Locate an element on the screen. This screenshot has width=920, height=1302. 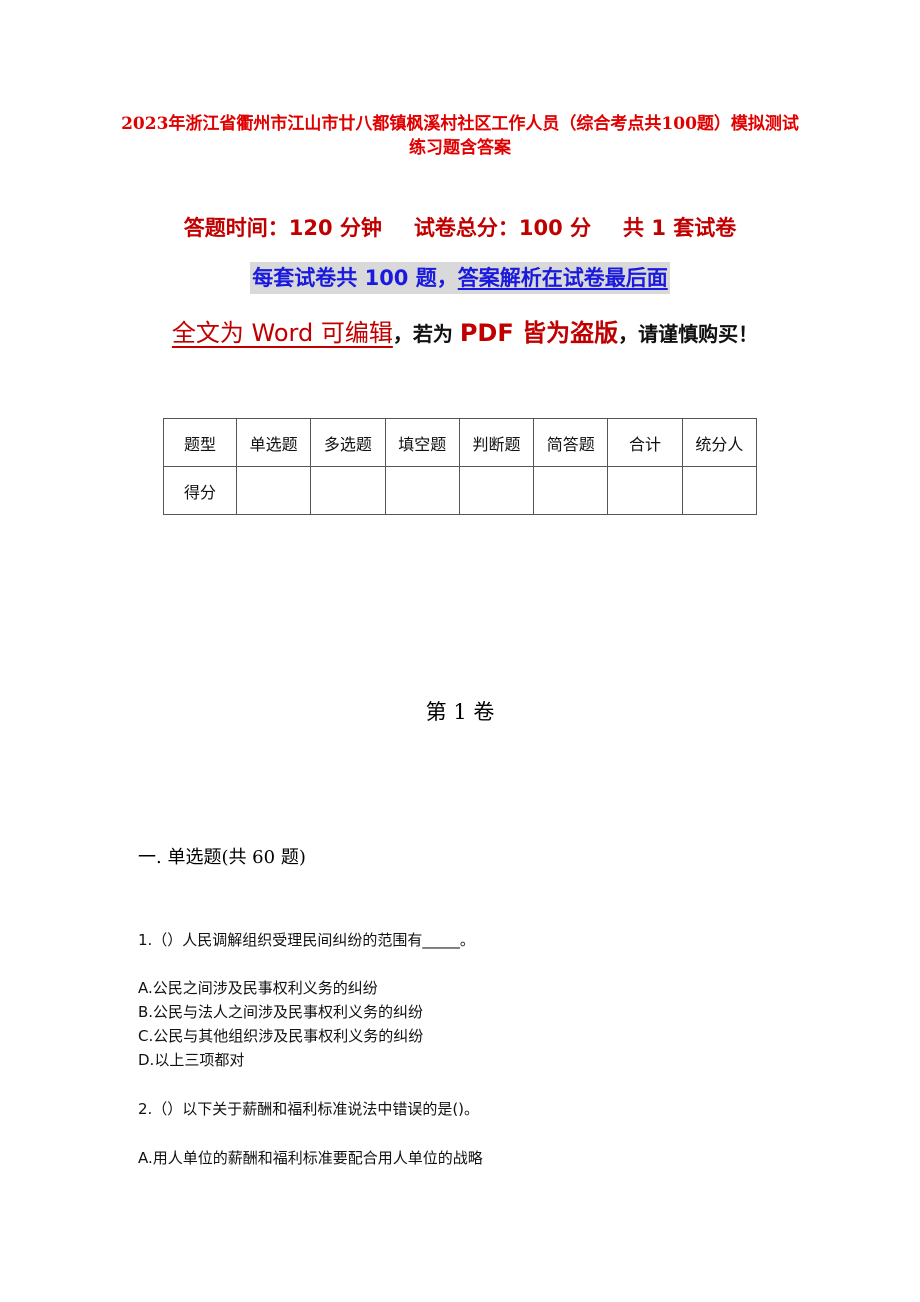
header-cell: 填空题 is located at coordinates (422, 442).